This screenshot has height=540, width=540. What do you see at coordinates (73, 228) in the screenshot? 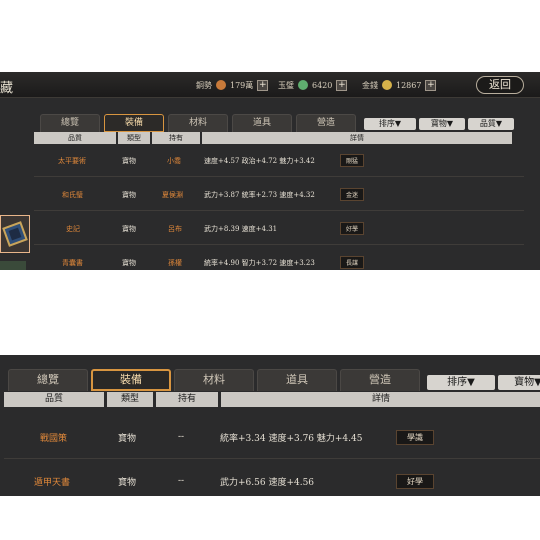
I see `item-name: 史記` at bounding box center [73, 228].